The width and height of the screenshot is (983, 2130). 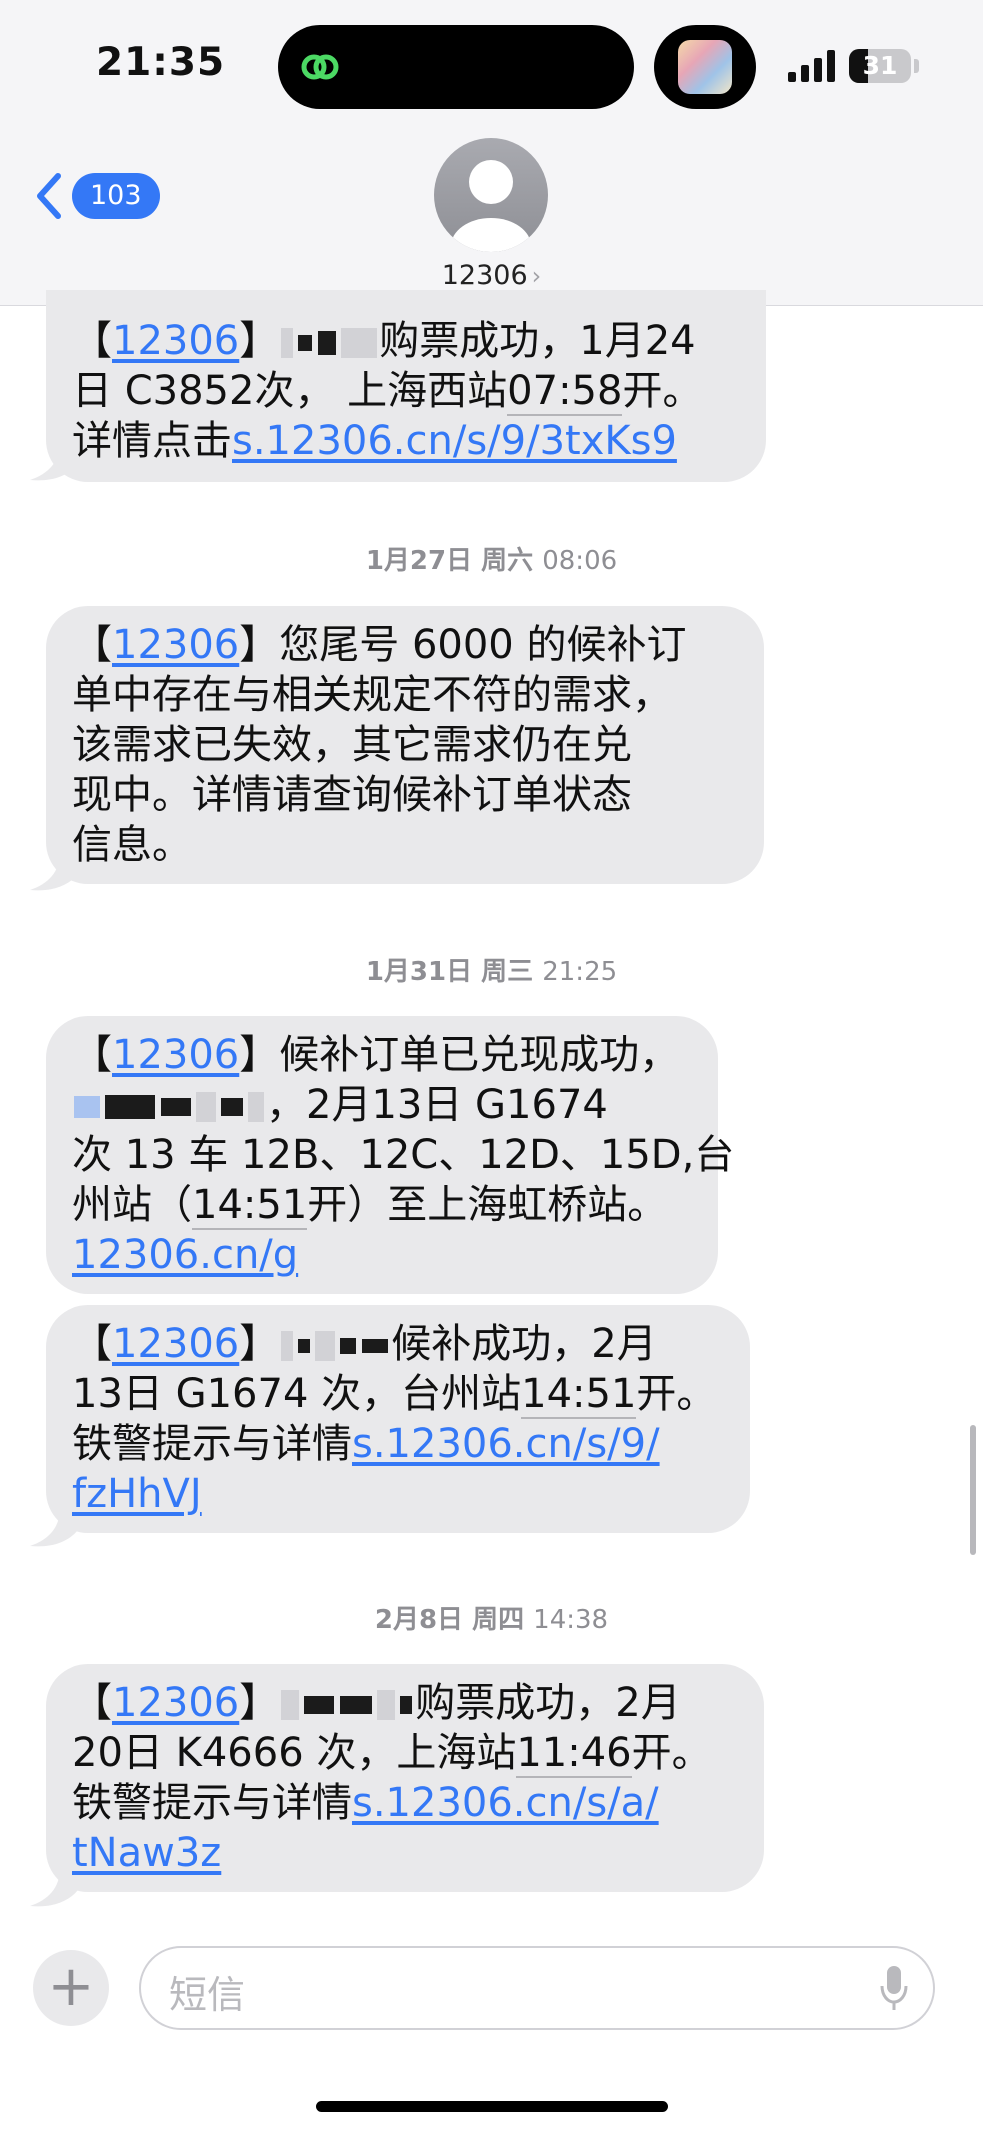 I want to click on back-button: 103, so click(x=97, y=196).